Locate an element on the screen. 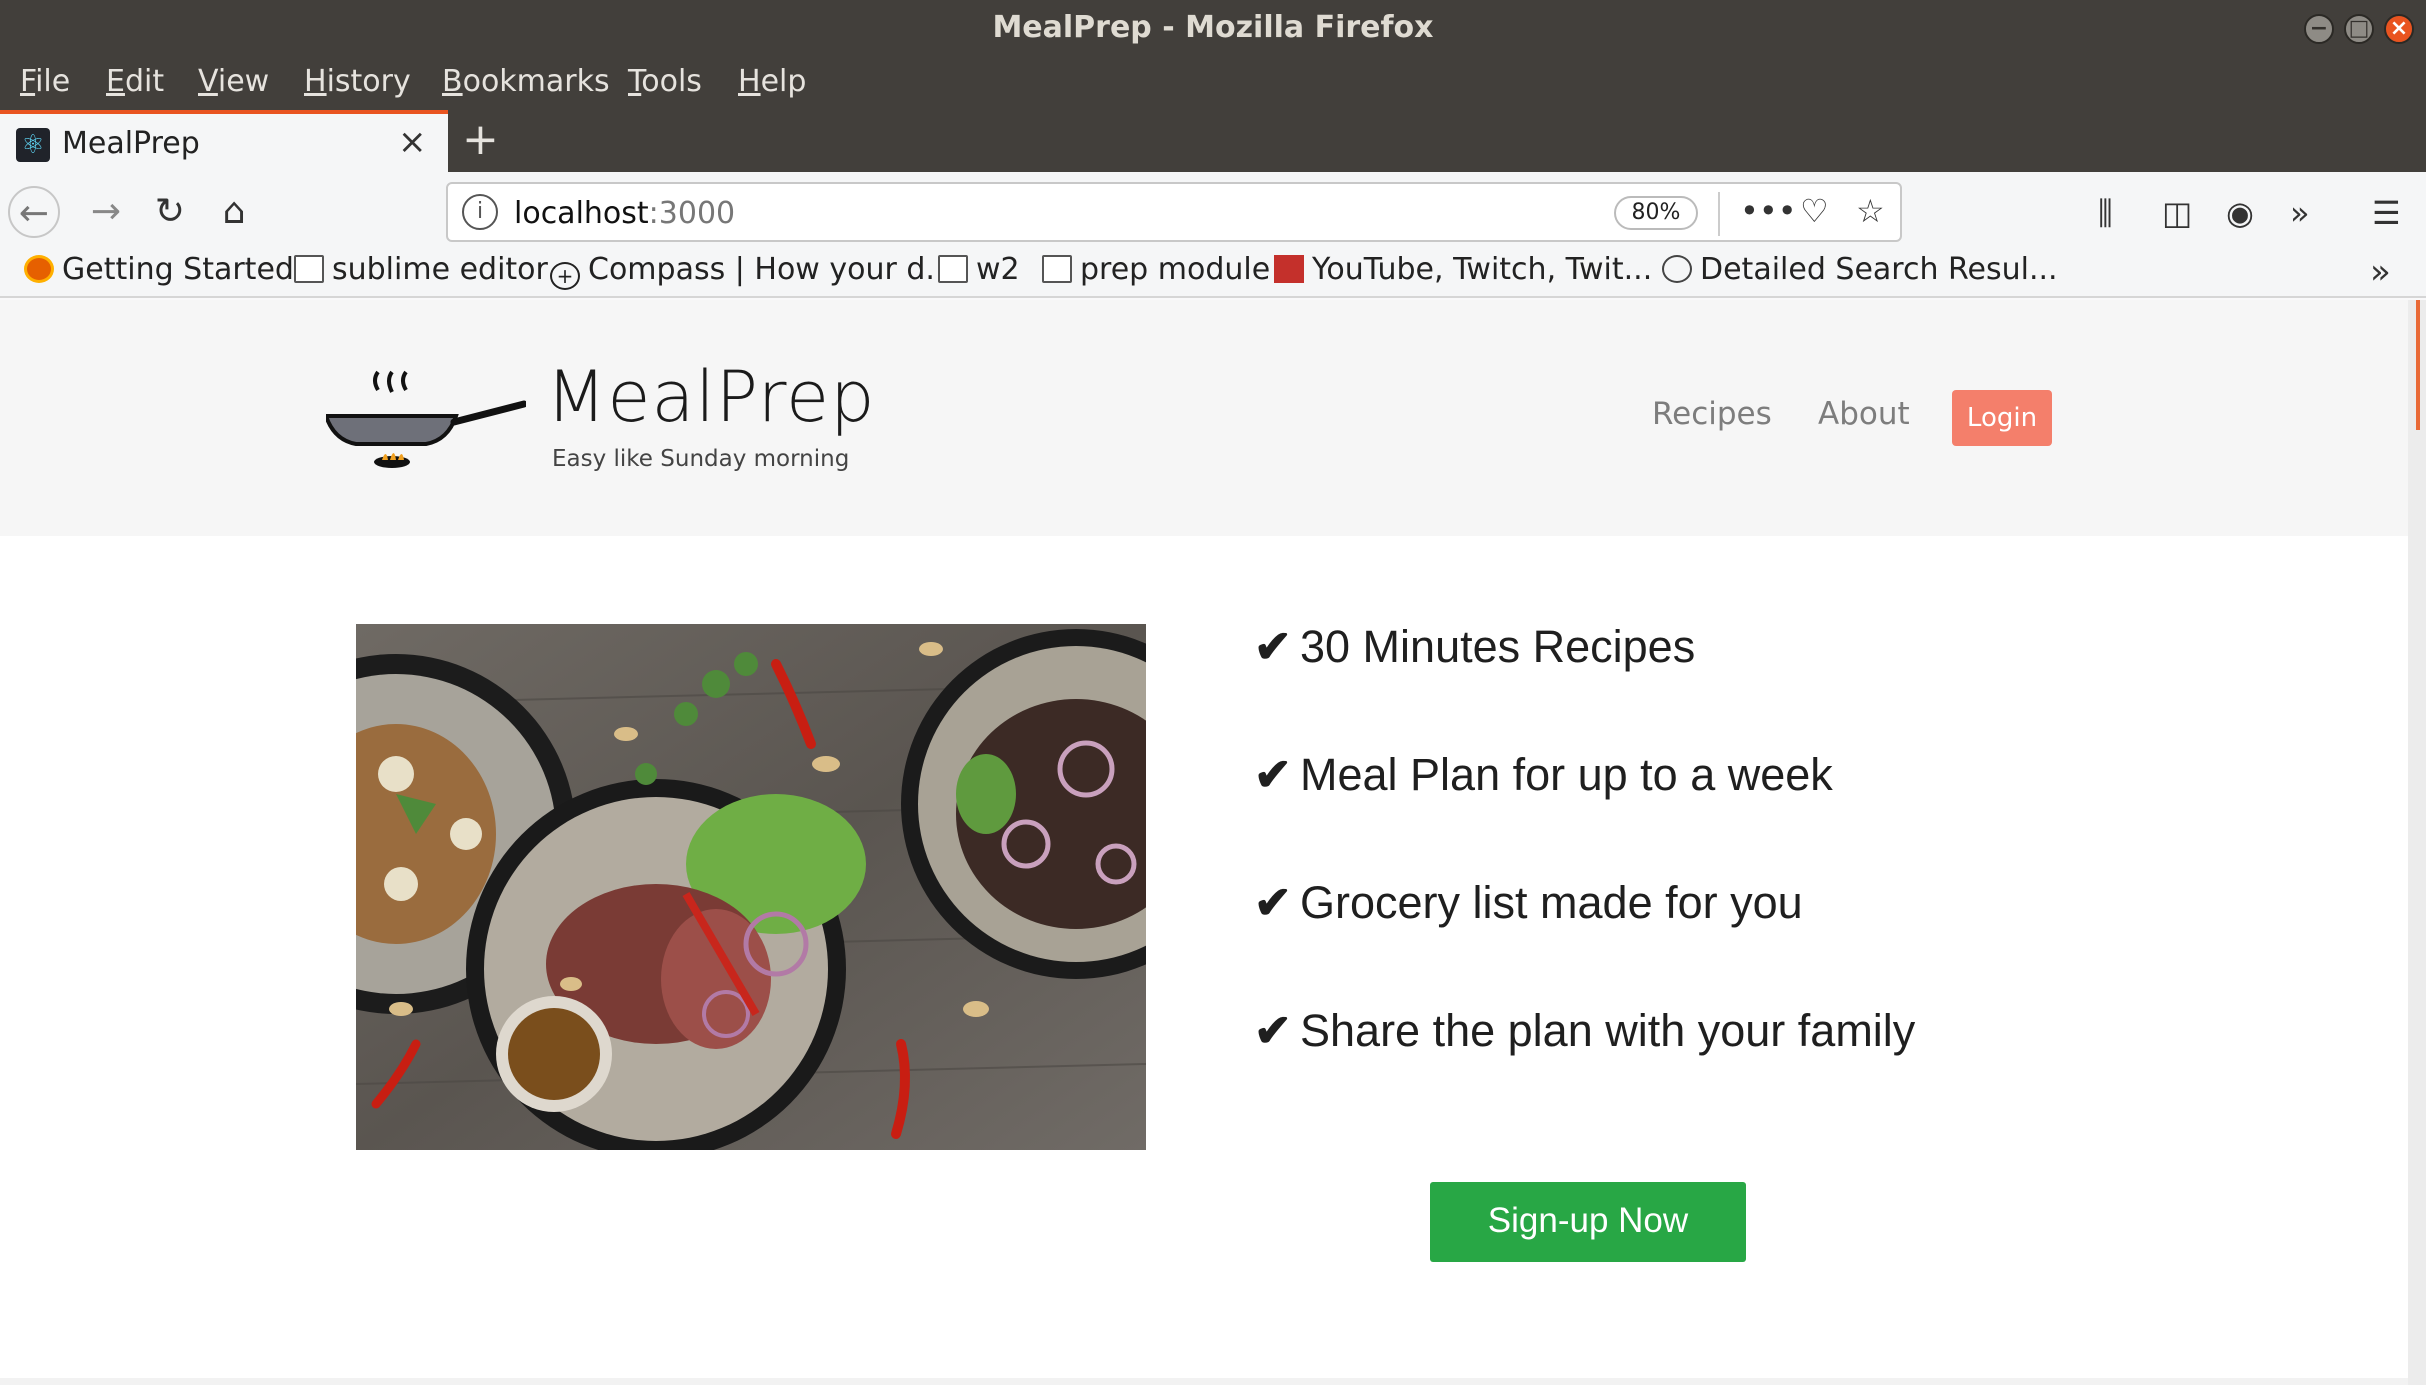  react-icon: ⚛ is located at coordinates (33, 145).